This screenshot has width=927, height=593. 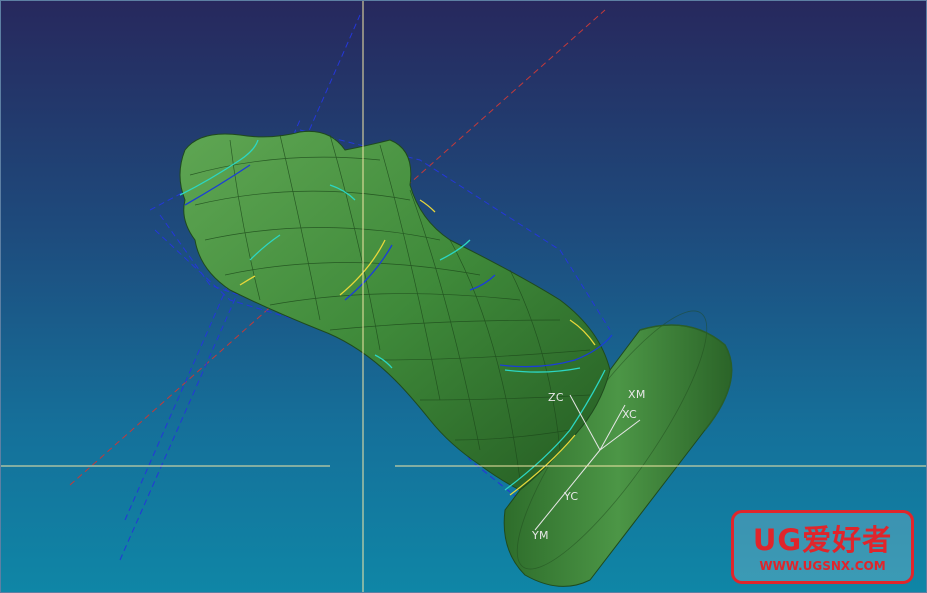 What do you see at coordinates (822, 540) in the screenshot?
I see `watermark-title: UG爱好者` at bounding box center [822, 540].